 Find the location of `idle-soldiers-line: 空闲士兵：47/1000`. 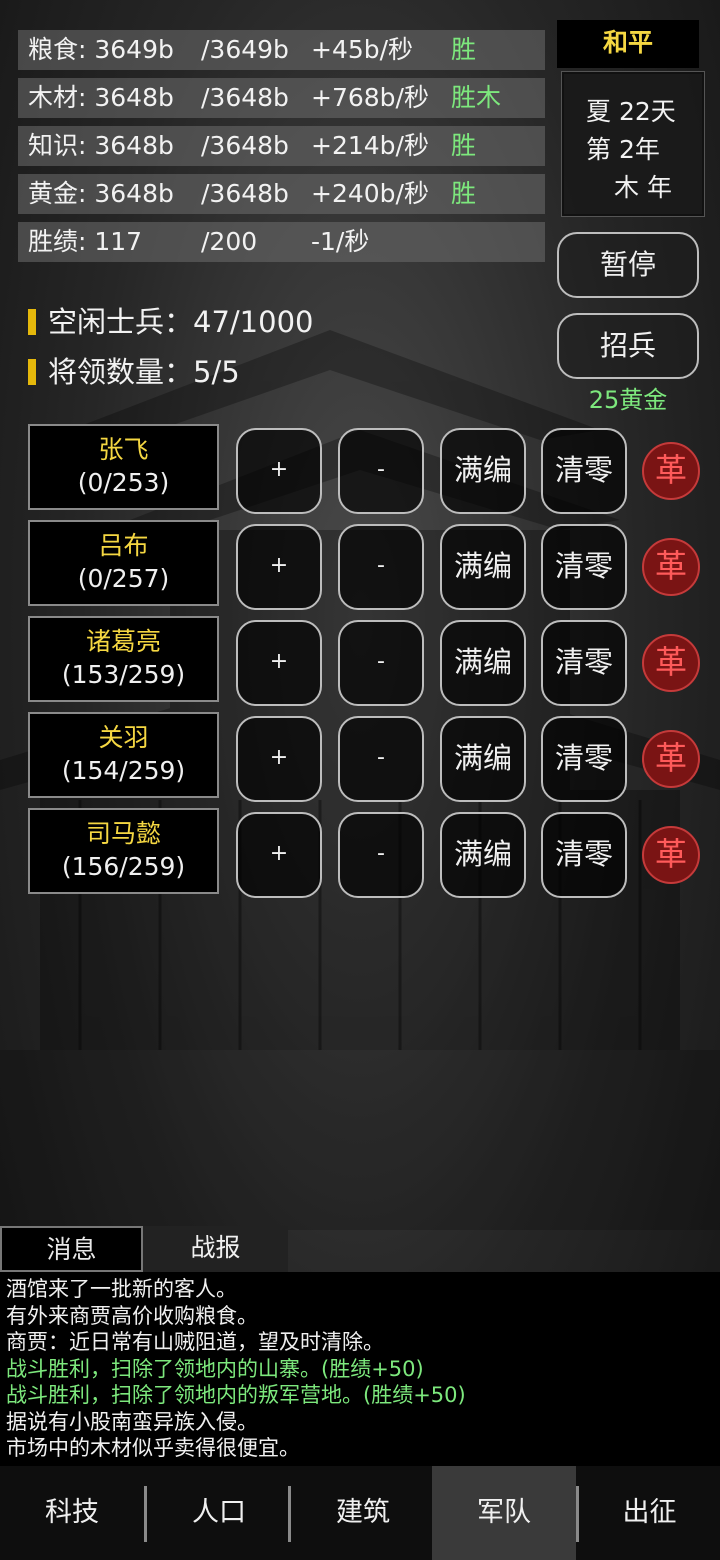

idle-soldiers-line: 空闲士兵：47/1000 is located at coordinates (170, 322).